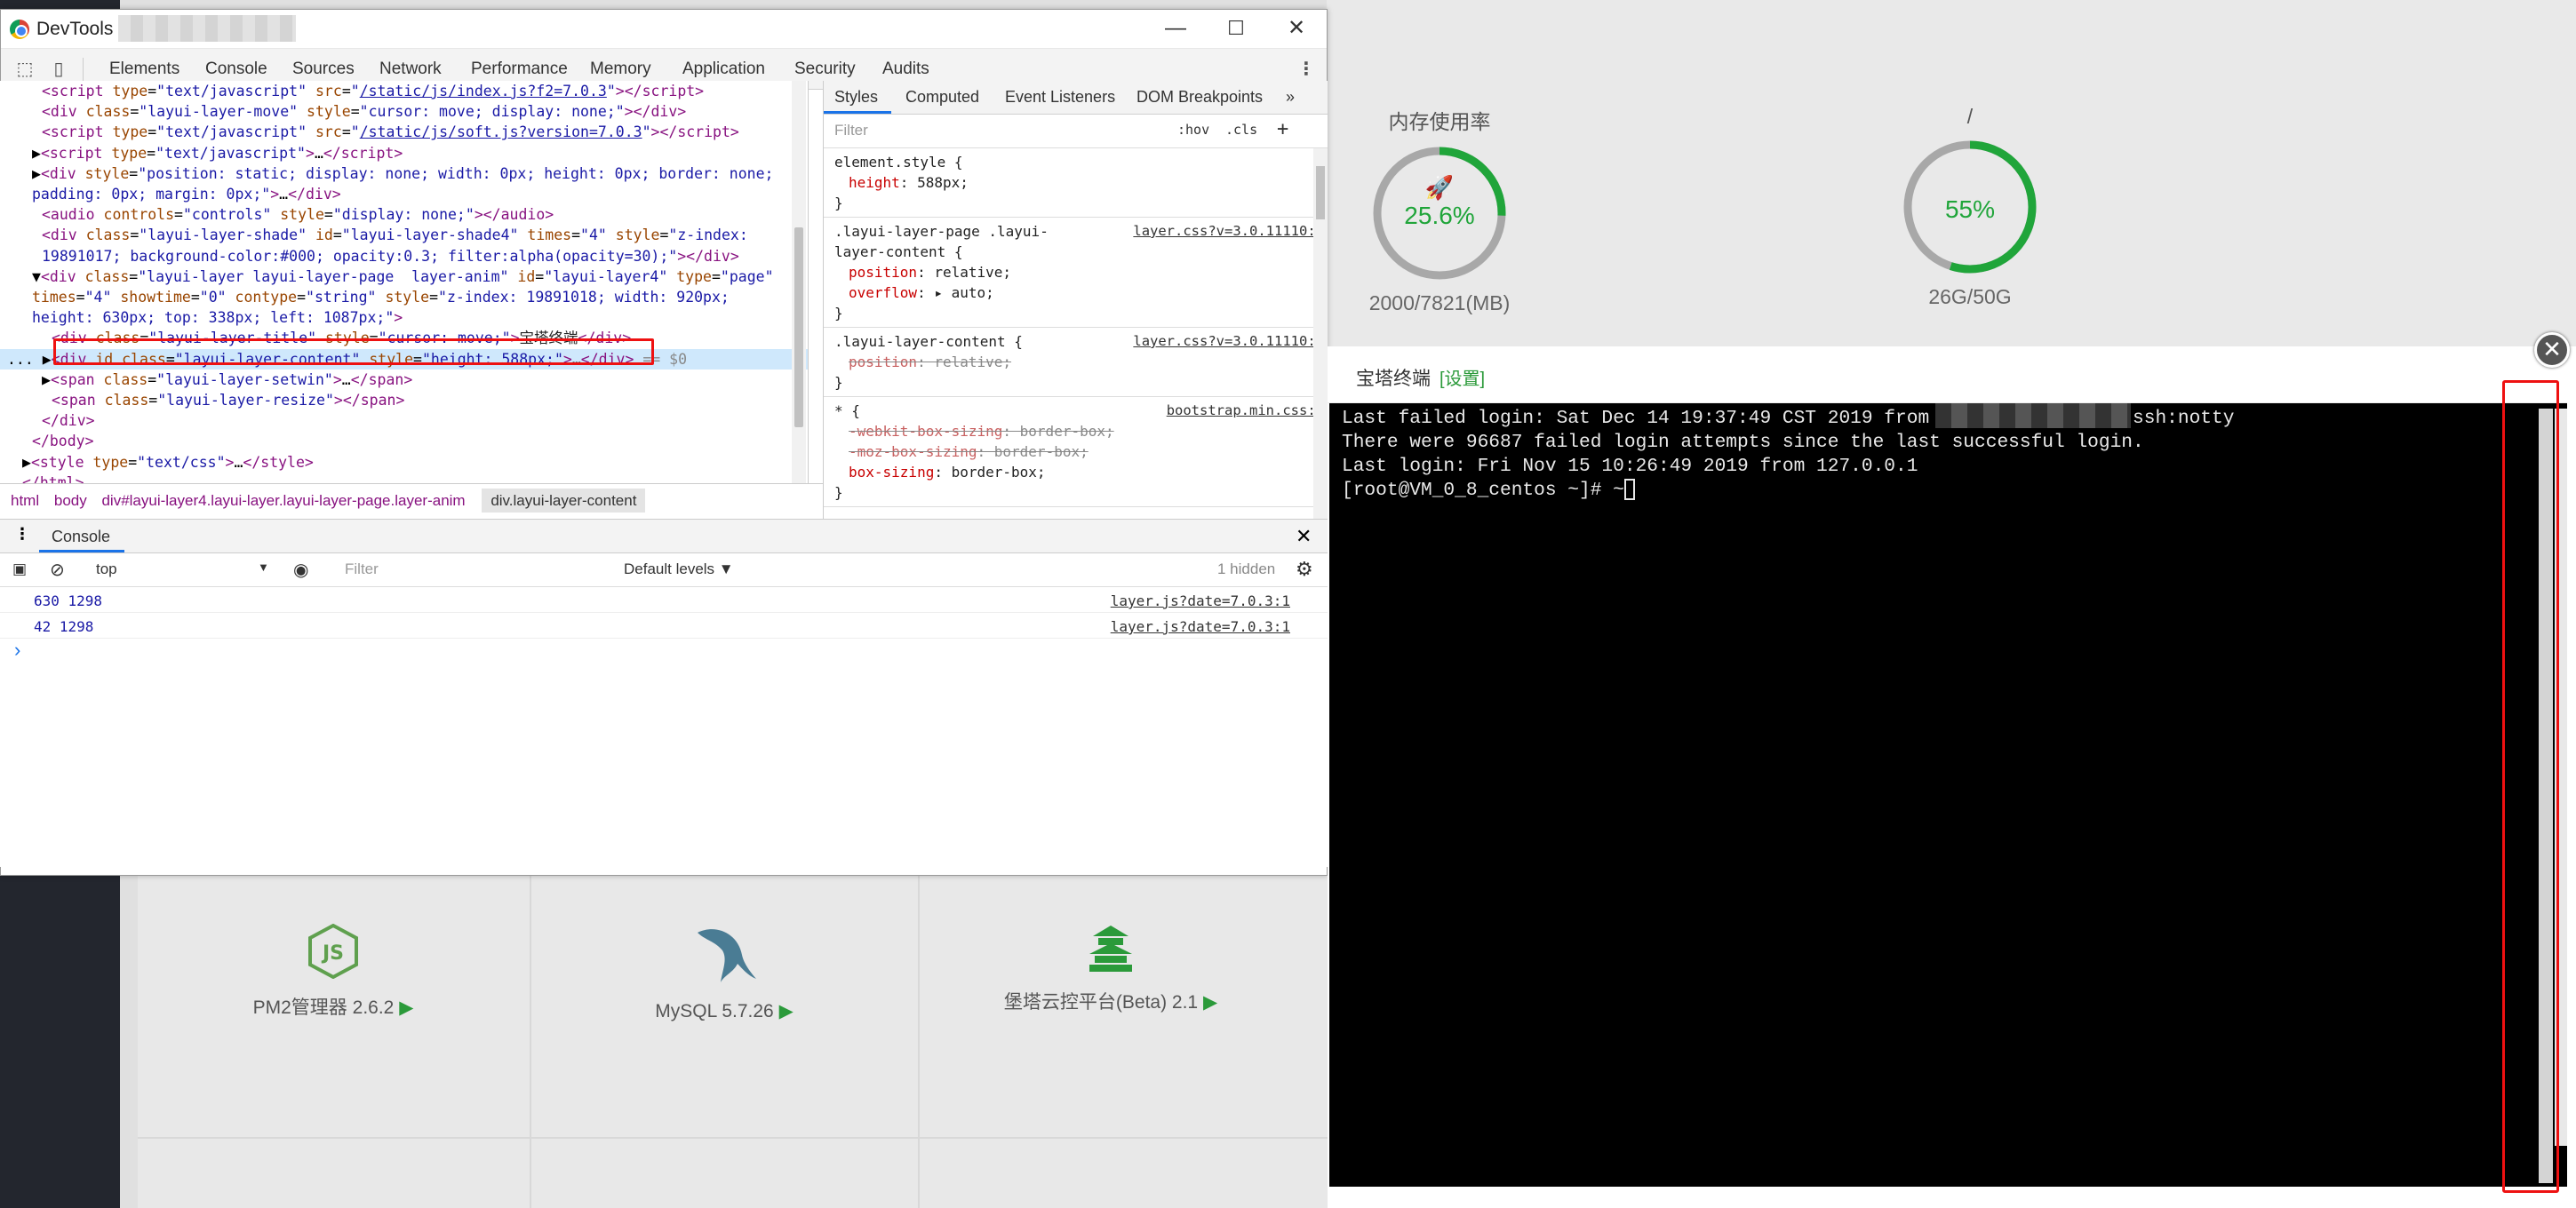 The image size is (2576, 1208). What do you see at coordinates (323, 1007) in the screenshot?
I see `software-label: PM2管理器 2.6.2` at bounding box center [323, 1007].